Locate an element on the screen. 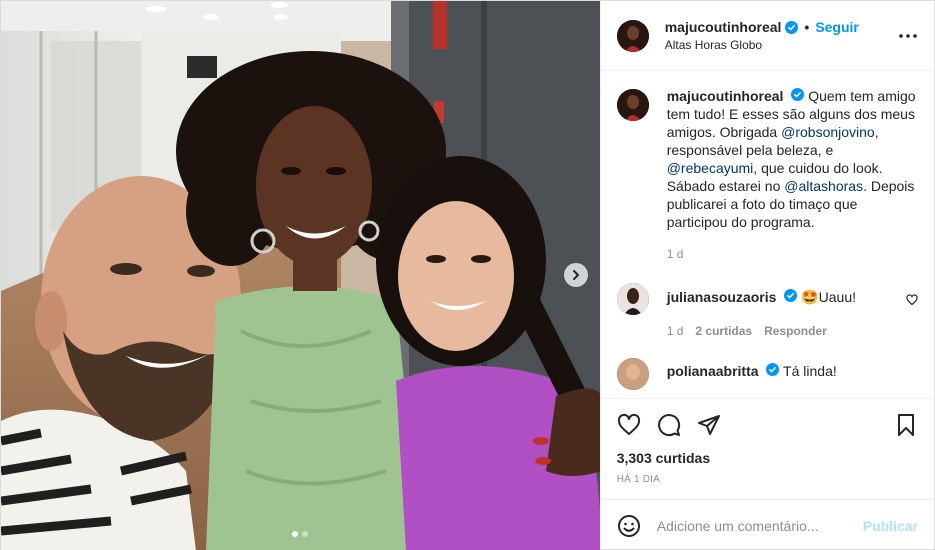  publish-button: Publicar is located at coordinates (890, 526).